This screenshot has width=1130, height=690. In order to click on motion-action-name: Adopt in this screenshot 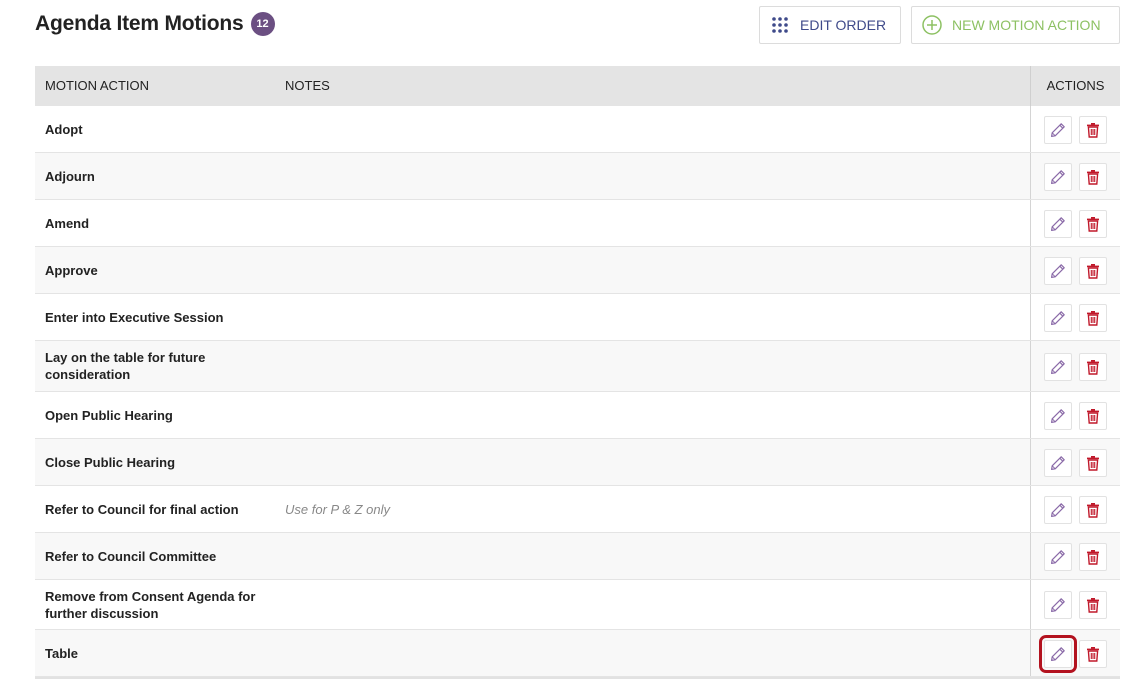, I will do `click(64, 129)`.